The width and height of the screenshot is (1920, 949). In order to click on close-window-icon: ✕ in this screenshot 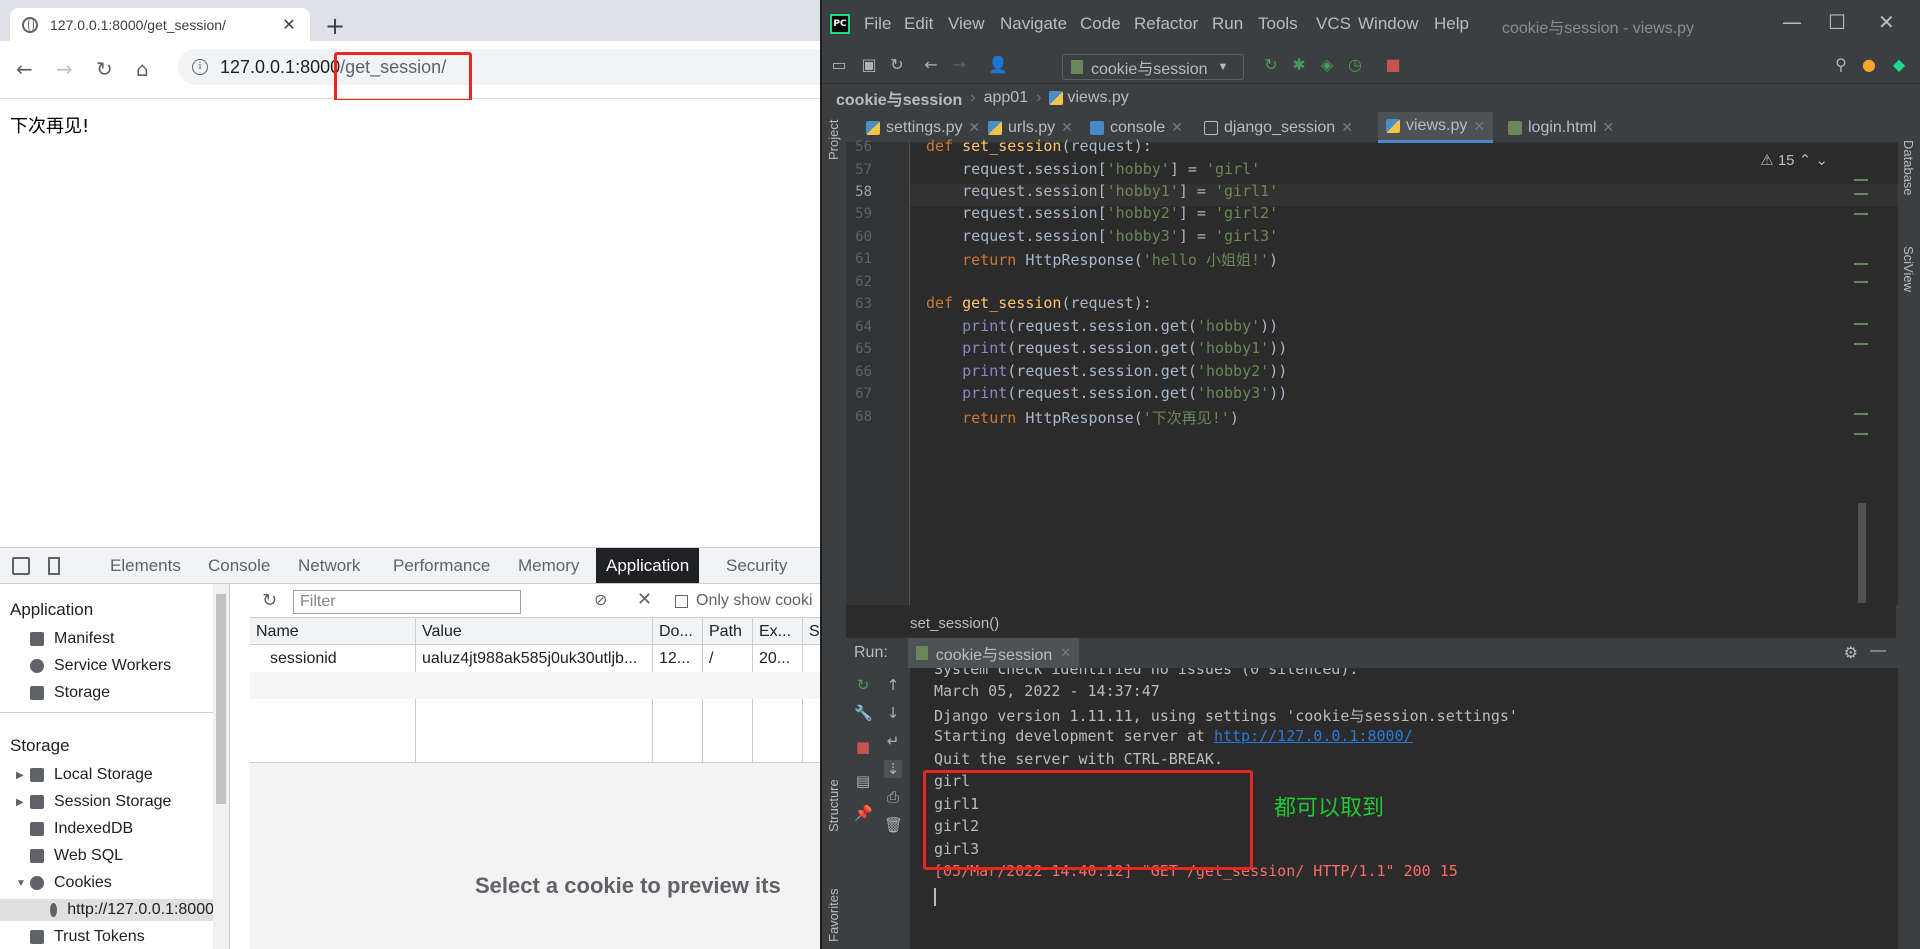, I will do `click(1886, 22)`.